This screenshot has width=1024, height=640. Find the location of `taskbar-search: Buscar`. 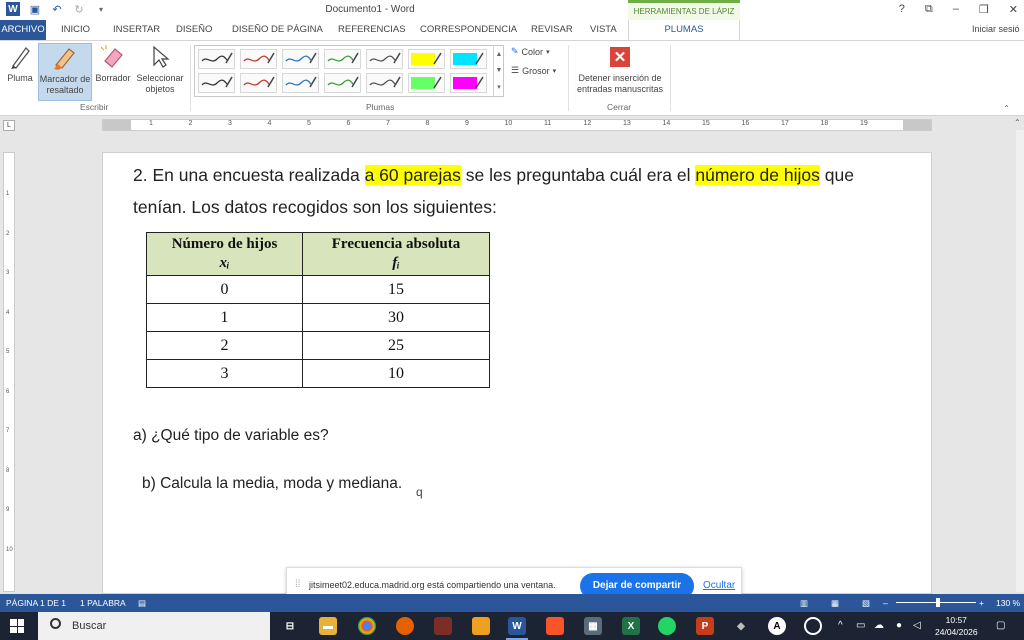

taskbar-search: Buscar is located at coordinates (154, 626).